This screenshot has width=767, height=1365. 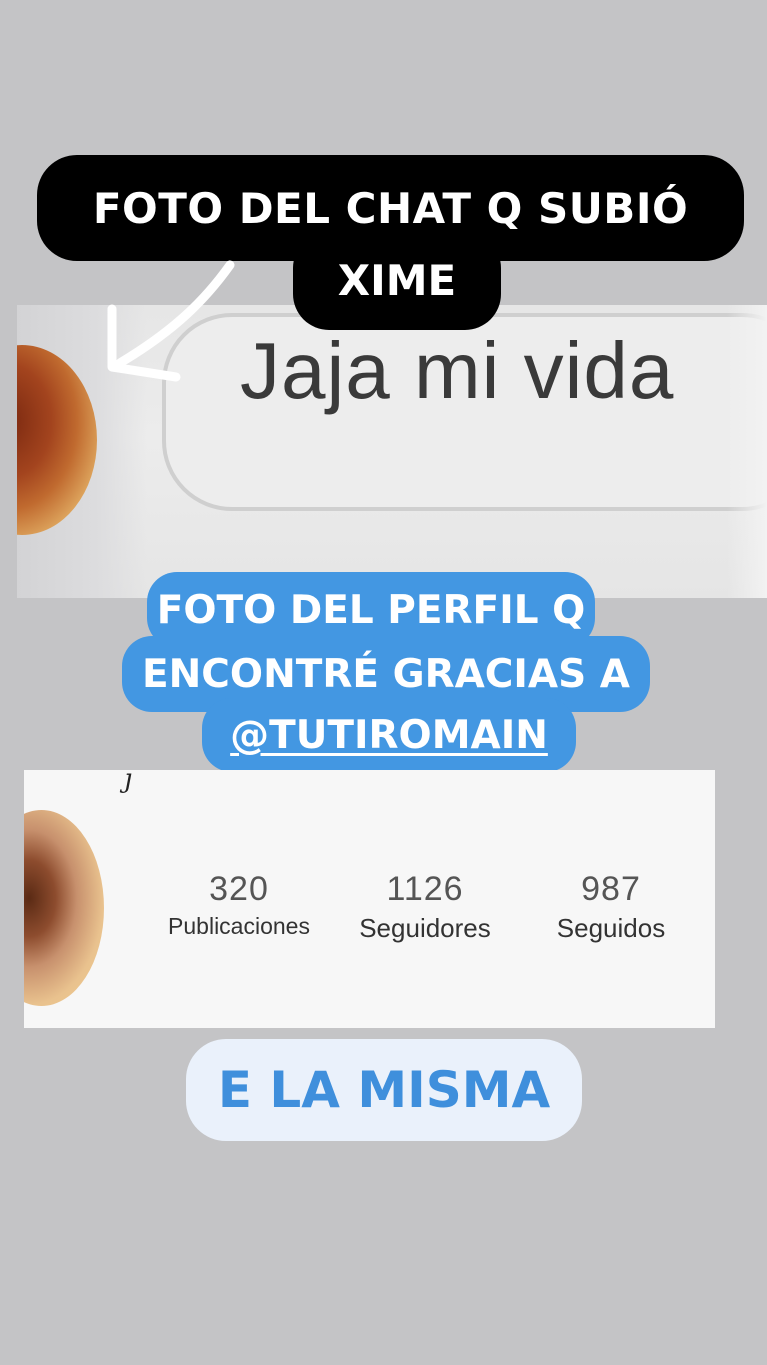 I want to click on top-label-line2-text: XIME, so click(x=397, y=280).